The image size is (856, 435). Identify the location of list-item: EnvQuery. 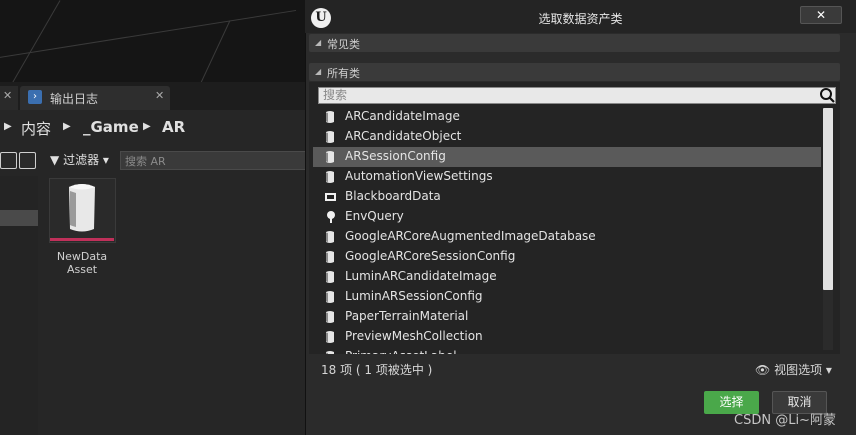
(567, 217).